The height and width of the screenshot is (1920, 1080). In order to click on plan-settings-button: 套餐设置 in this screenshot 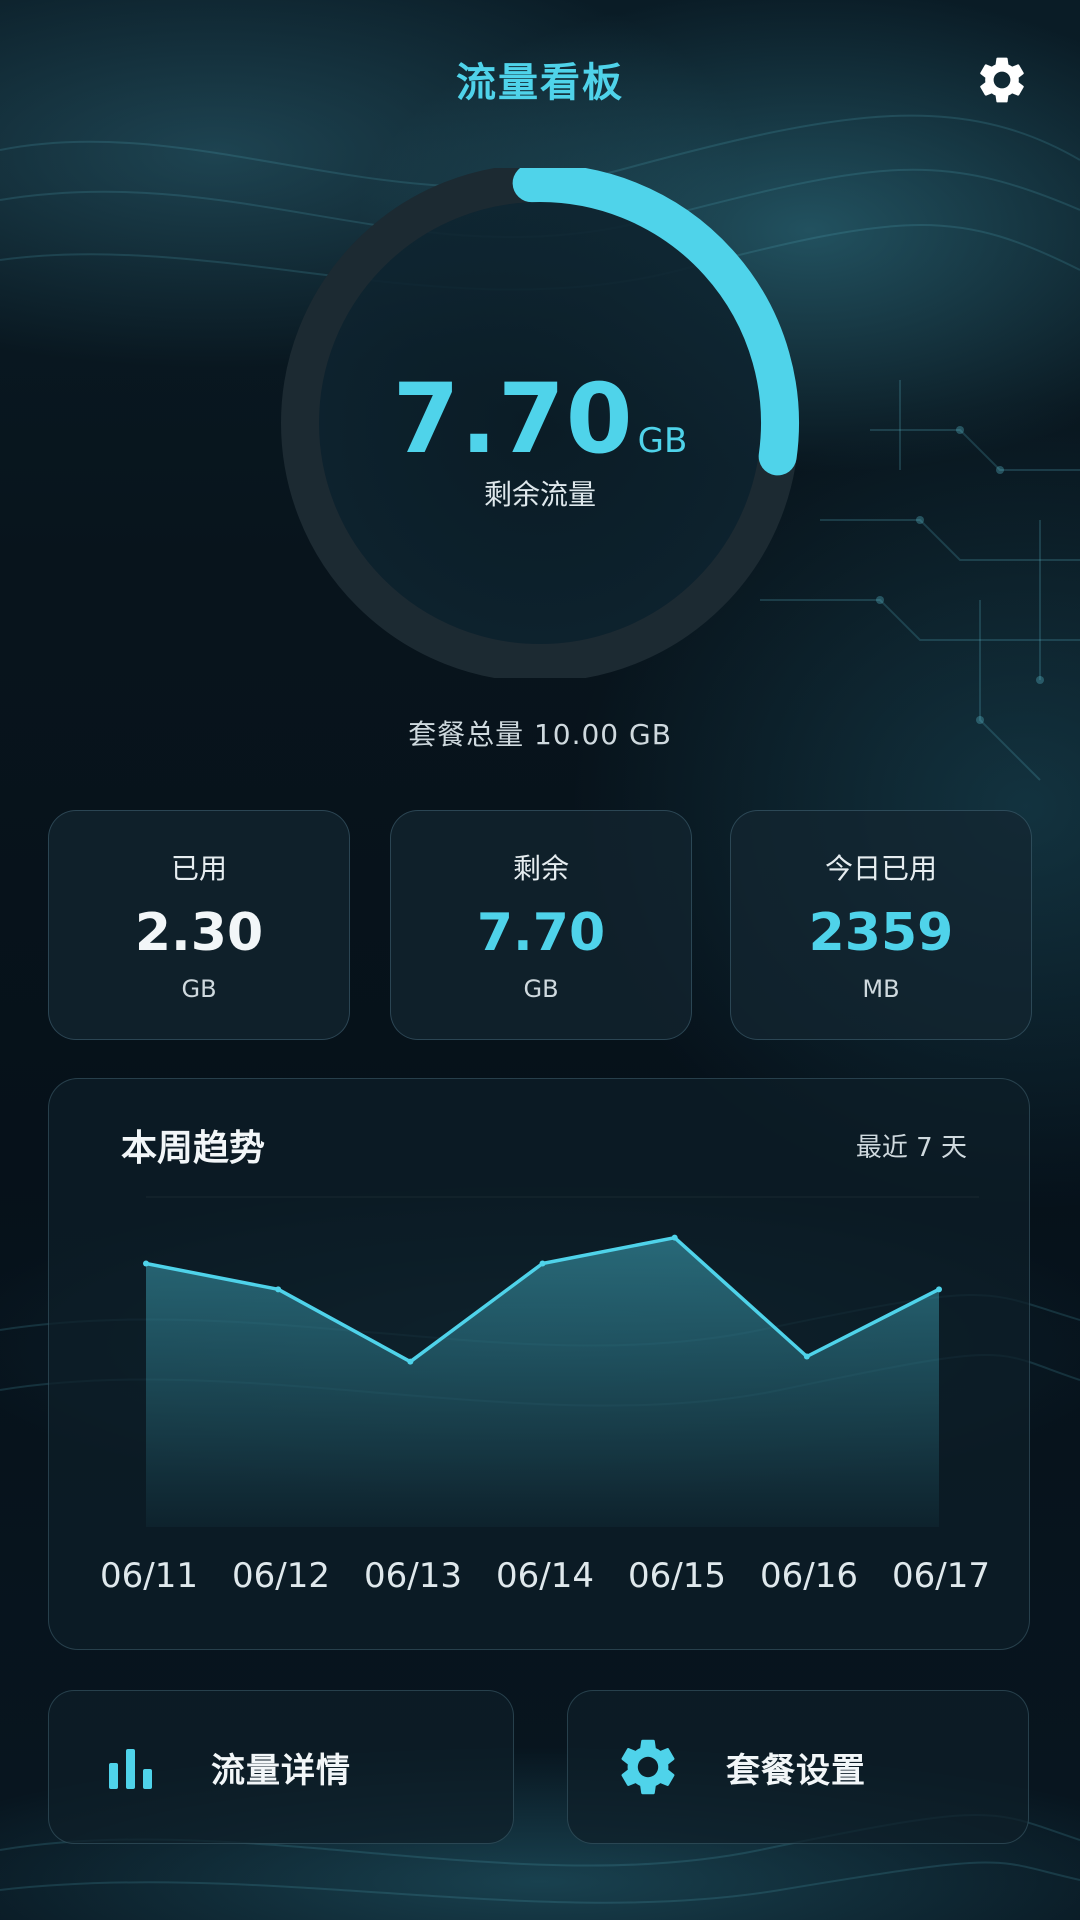, I will do `click(798, 1767)`.